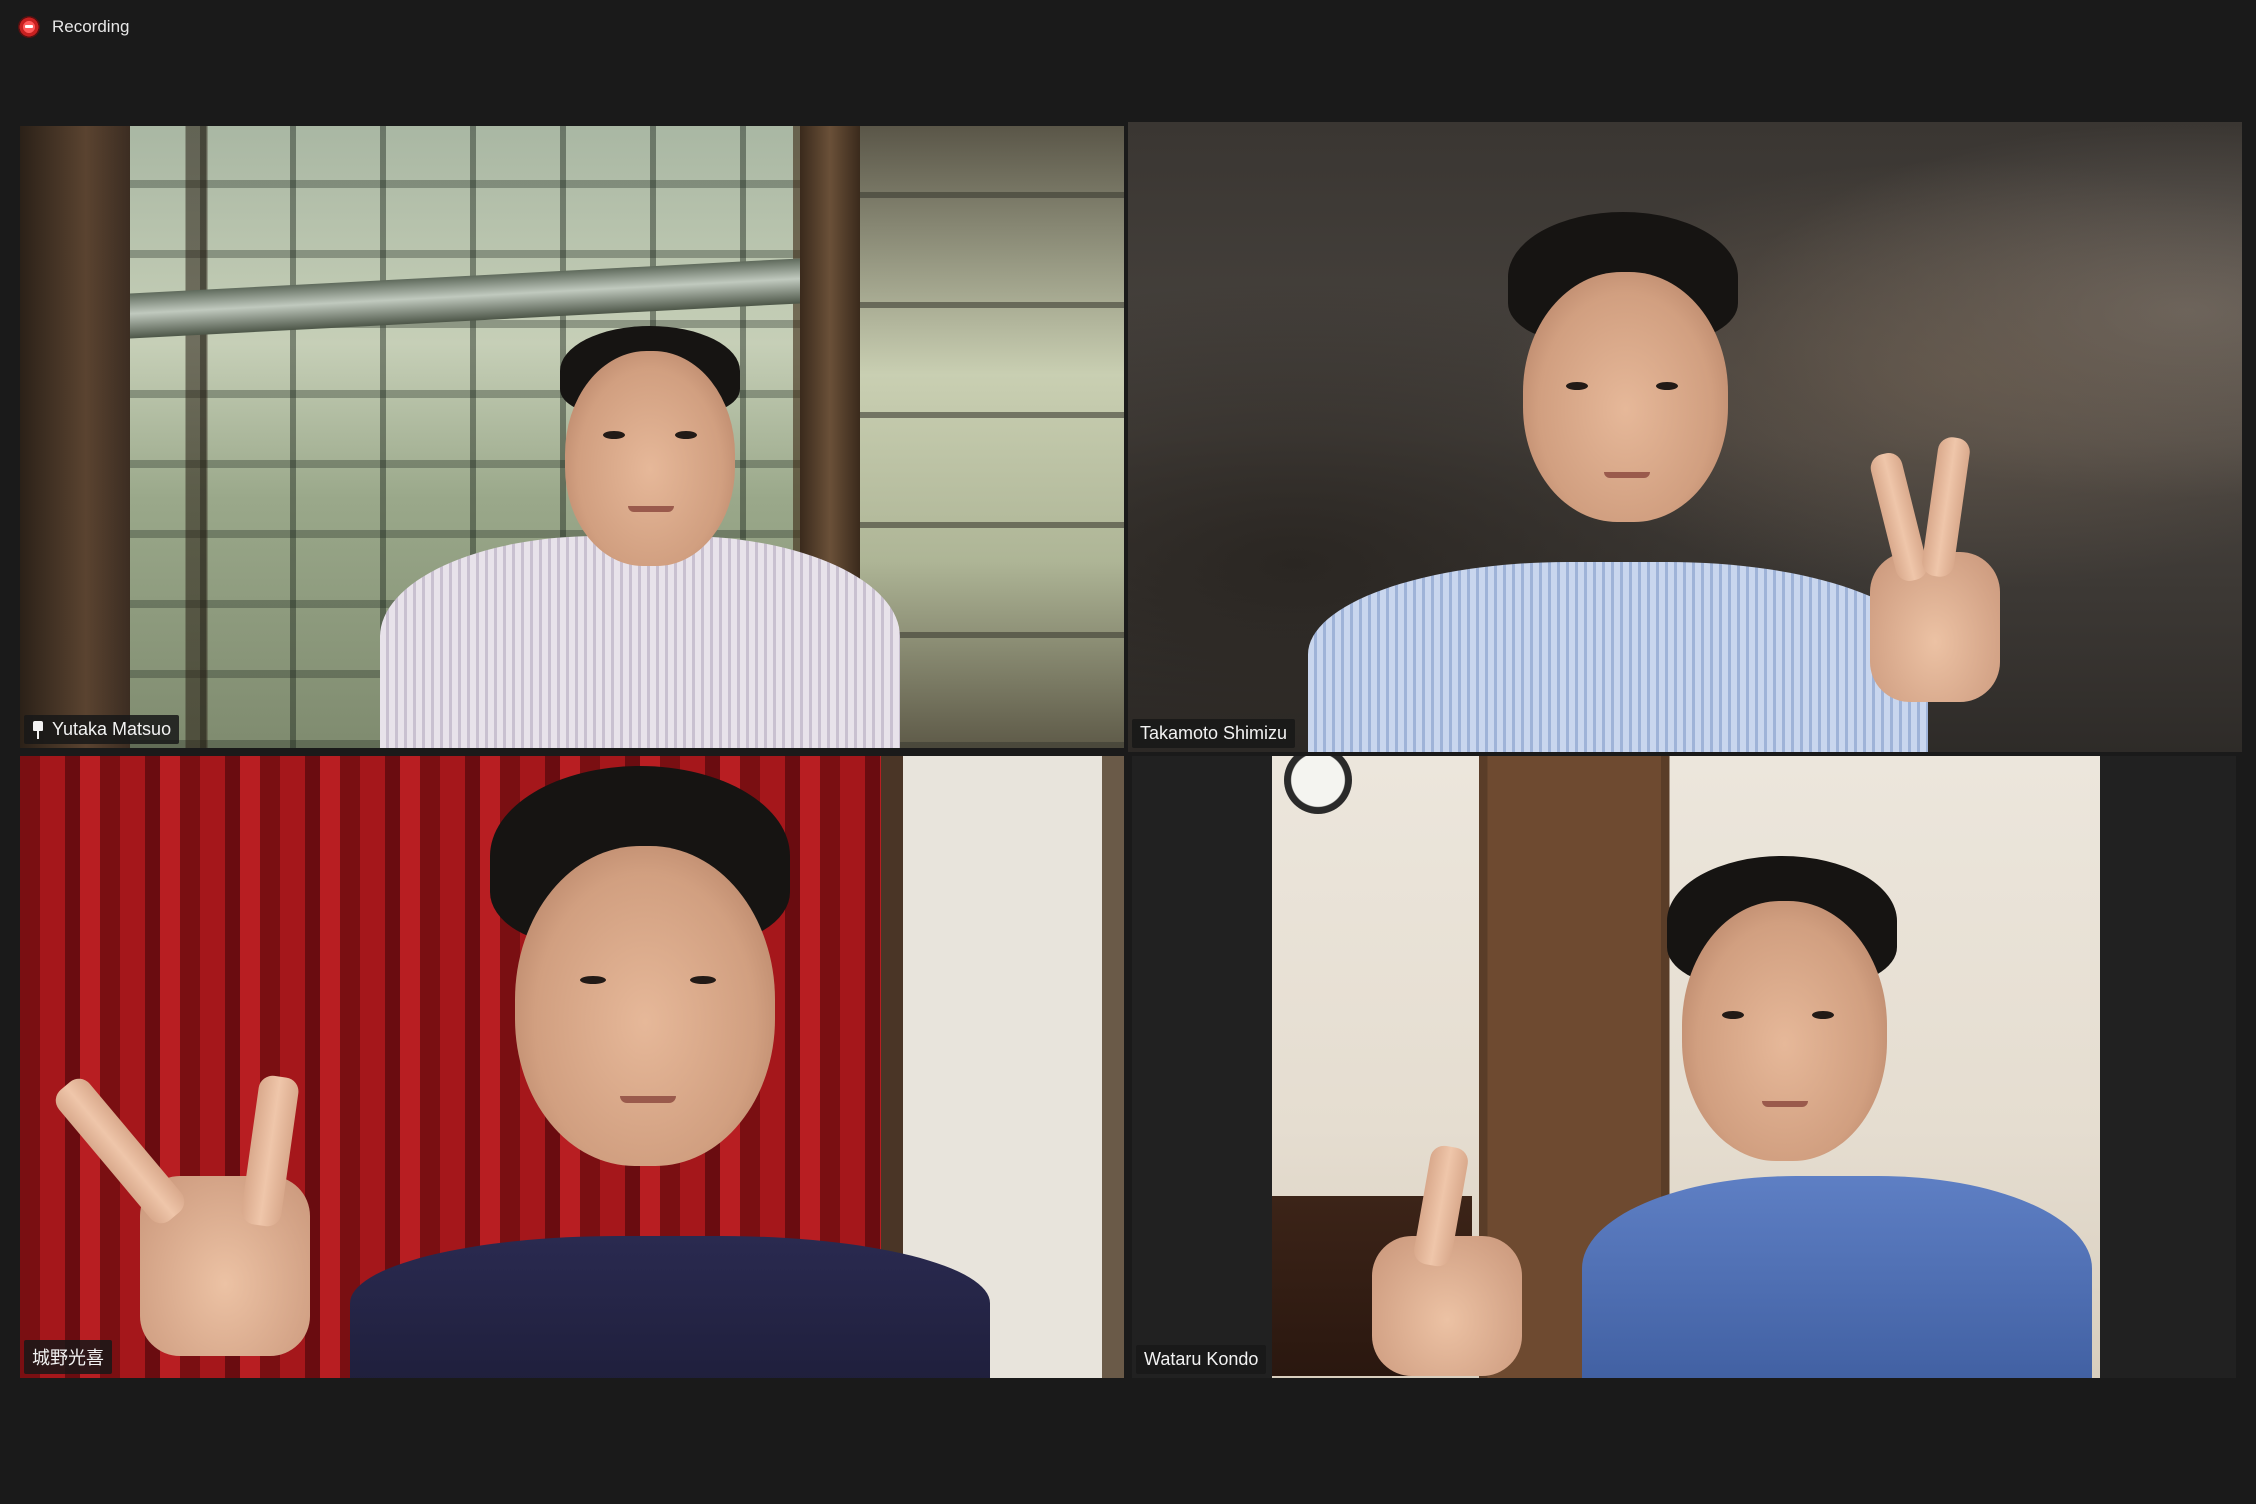 This screenshot has width=2256, height=1504. I want to click on participant-name: Yutaka Matsuo, so click(112, 729).